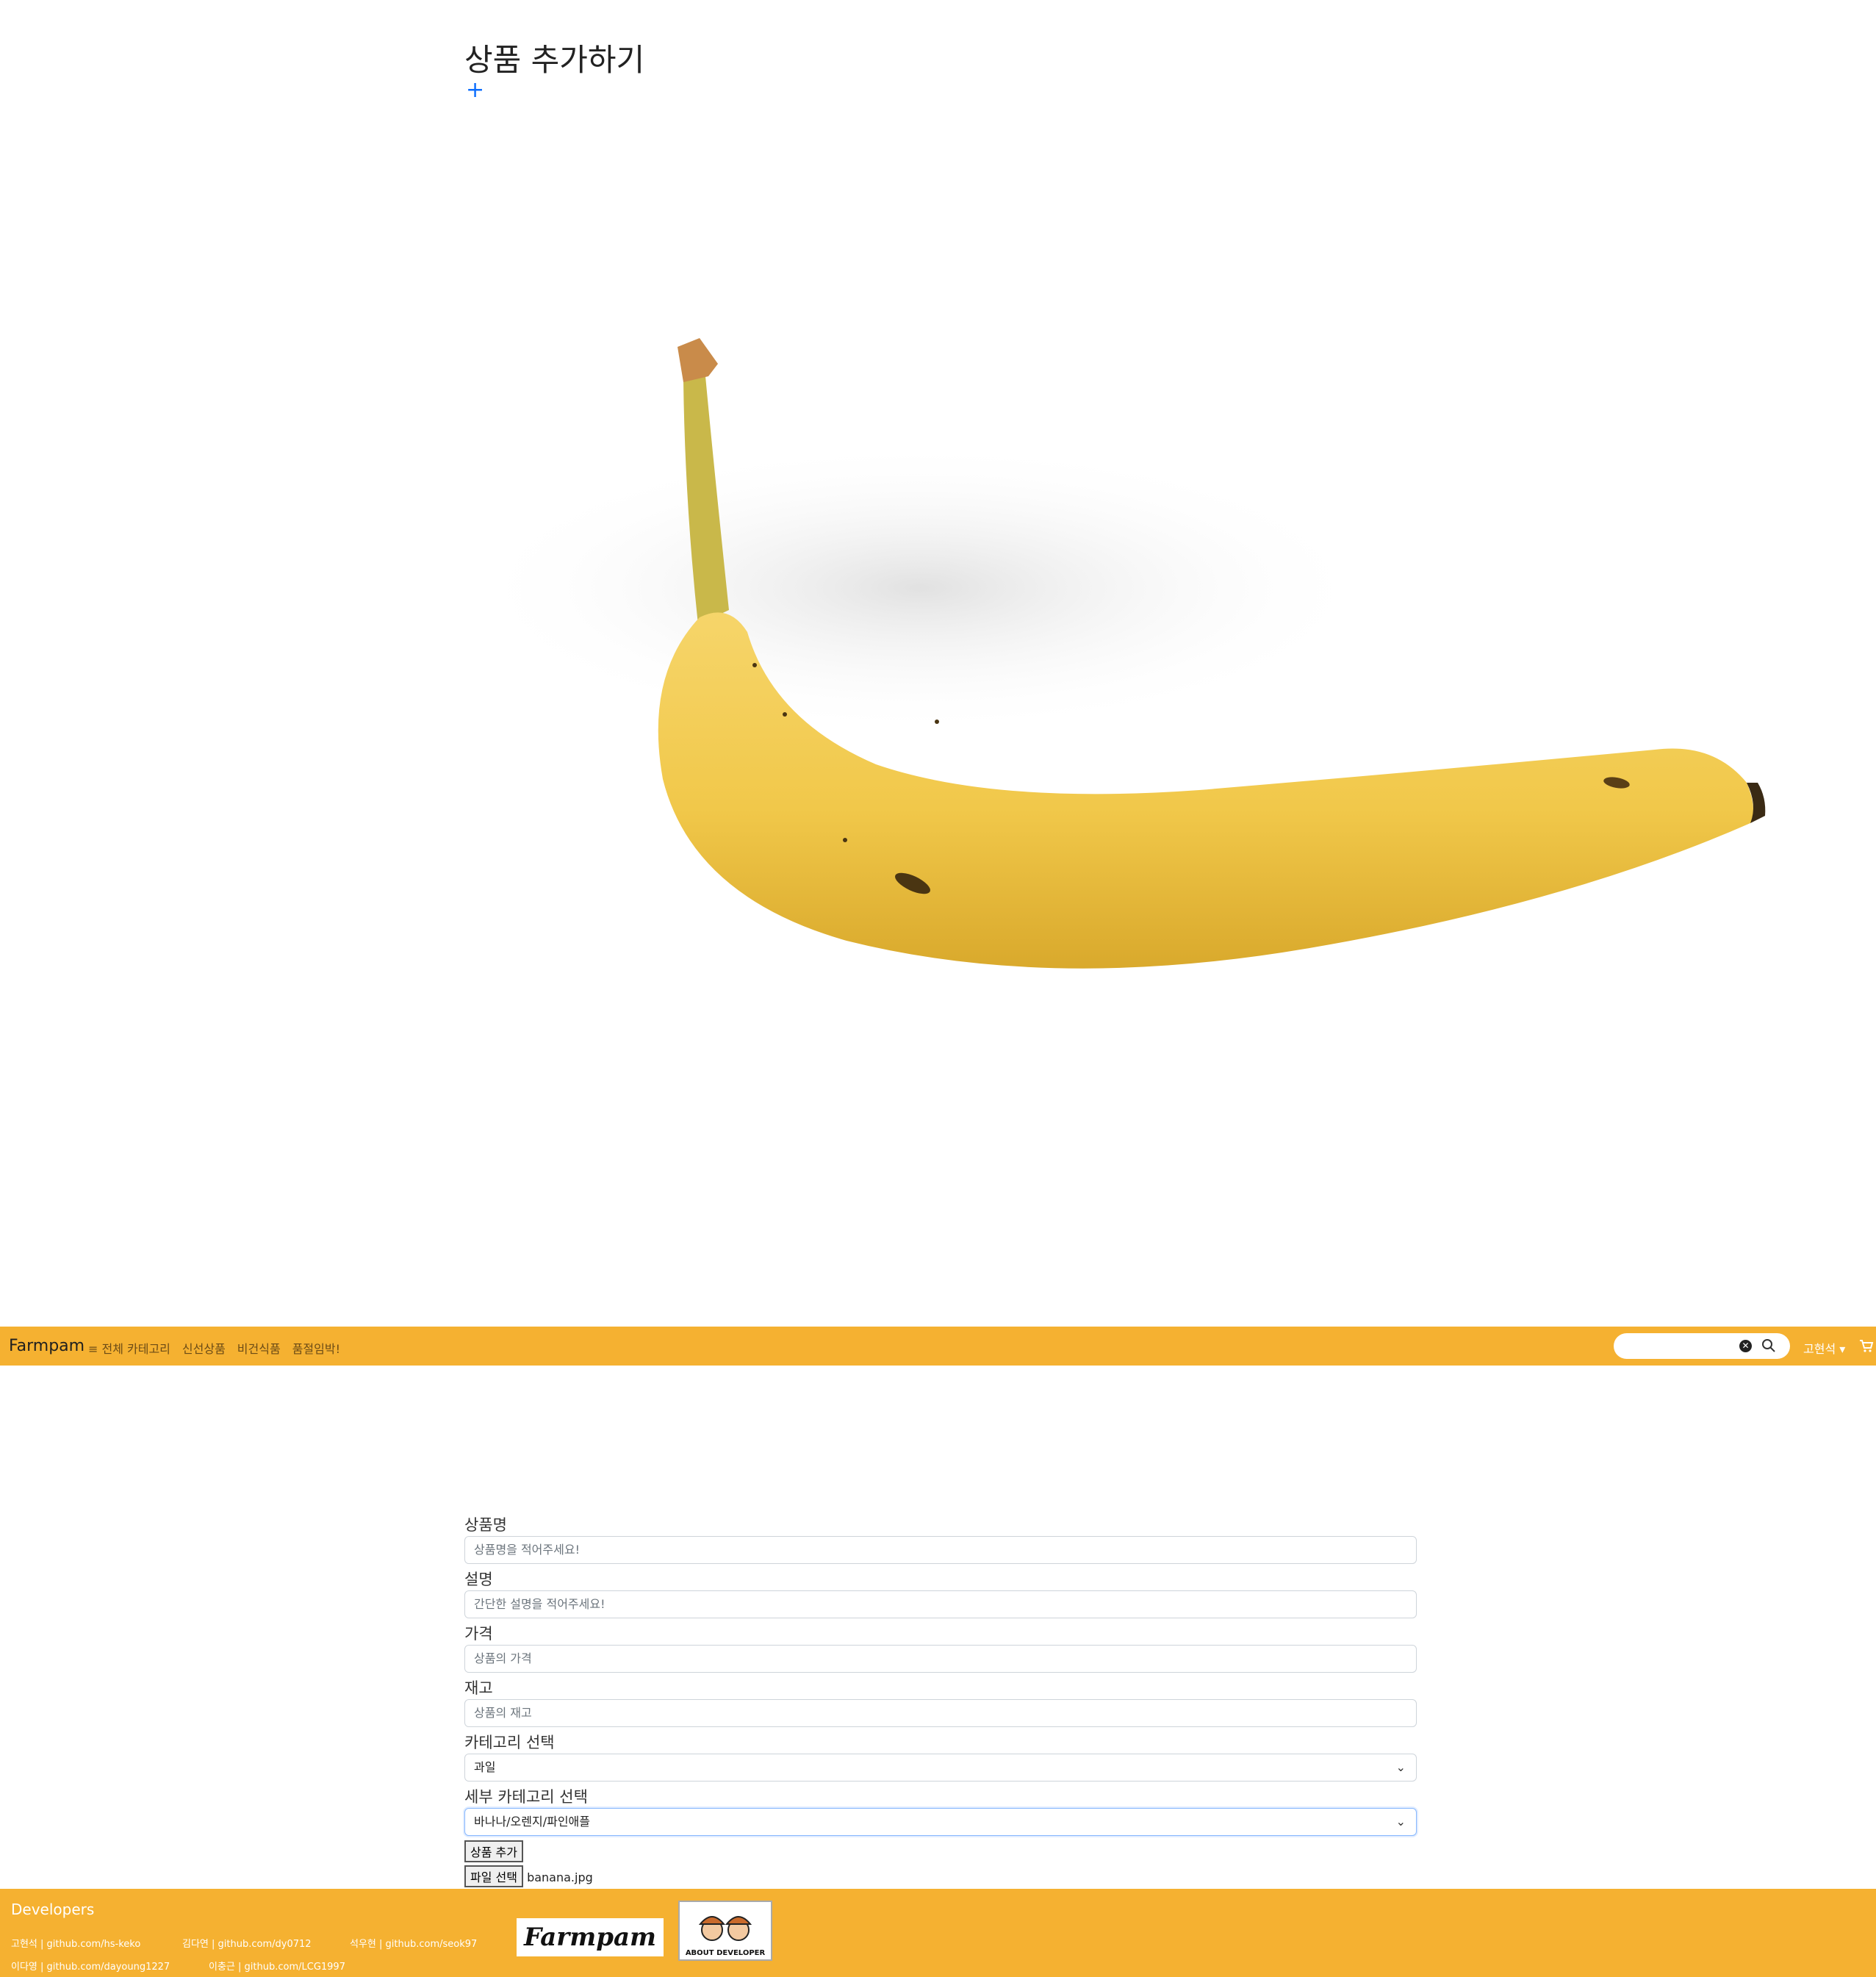 This screenshot has height=1977, width=1876. Describe the element at coordinates (940, 1851) in the screenshot. I see `submit-row: 상품 추가` at that location.